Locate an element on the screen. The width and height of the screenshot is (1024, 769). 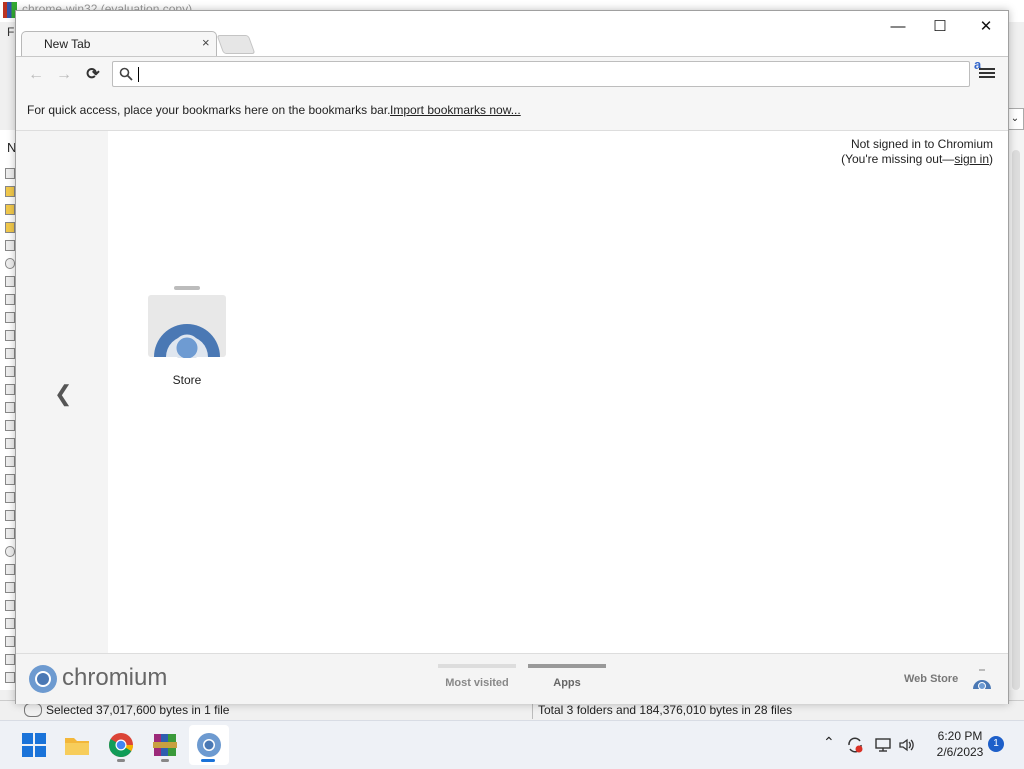
notification-badge: 1 is located at coordinates (996, 744).